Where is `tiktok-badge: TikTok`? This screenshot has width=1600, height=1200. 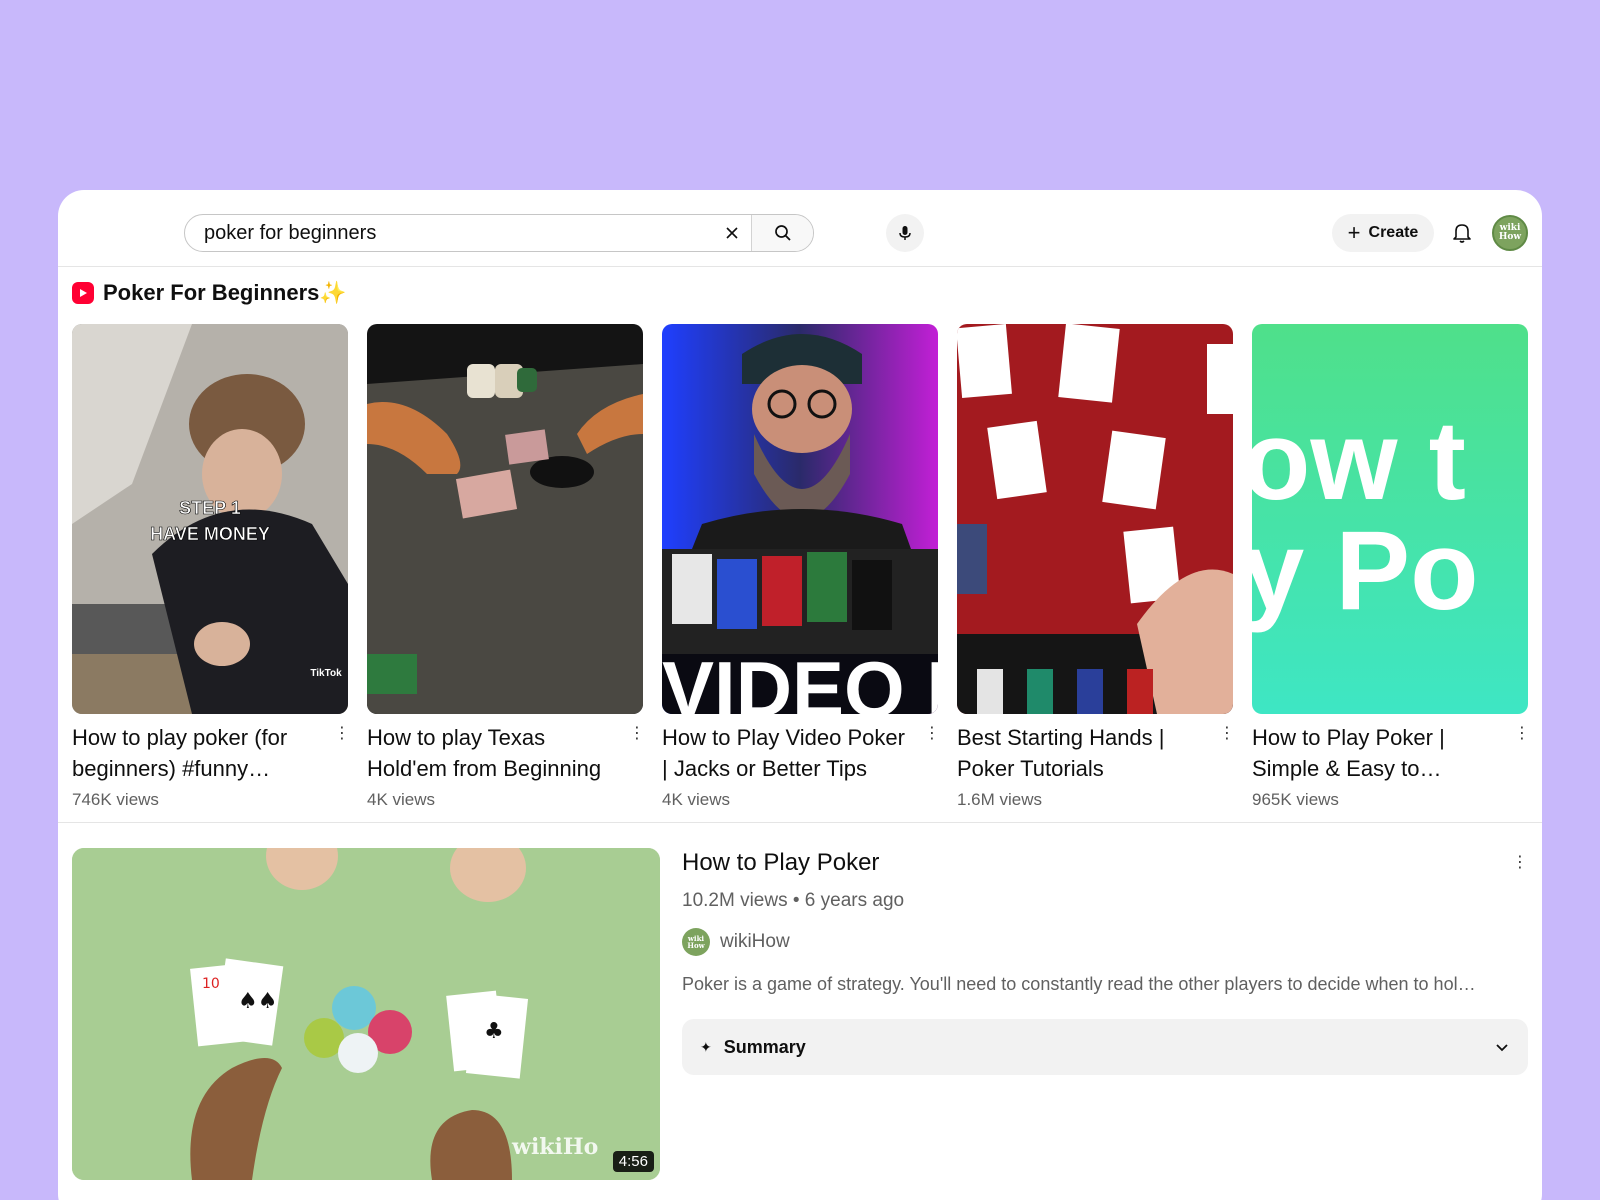 tiktok-badge: TikTok is located at coordinates (326, 673).